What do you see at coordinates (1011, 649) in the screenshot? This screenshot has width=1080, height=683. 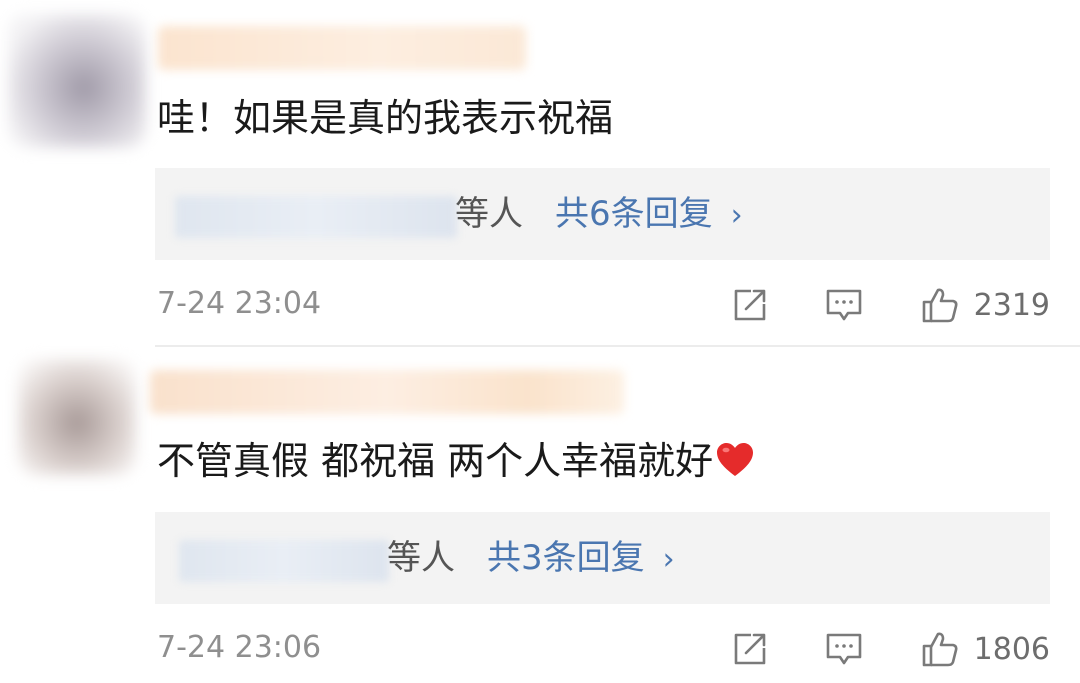 I see `like-count: 1806` at bounding box center [1011, 649].